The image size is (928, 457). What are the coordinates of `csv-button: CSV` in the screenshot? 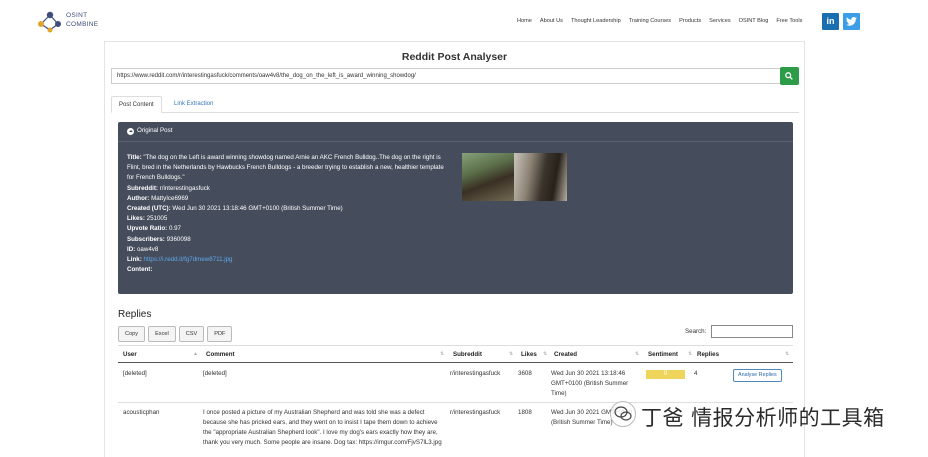 It's located at (191, 334).